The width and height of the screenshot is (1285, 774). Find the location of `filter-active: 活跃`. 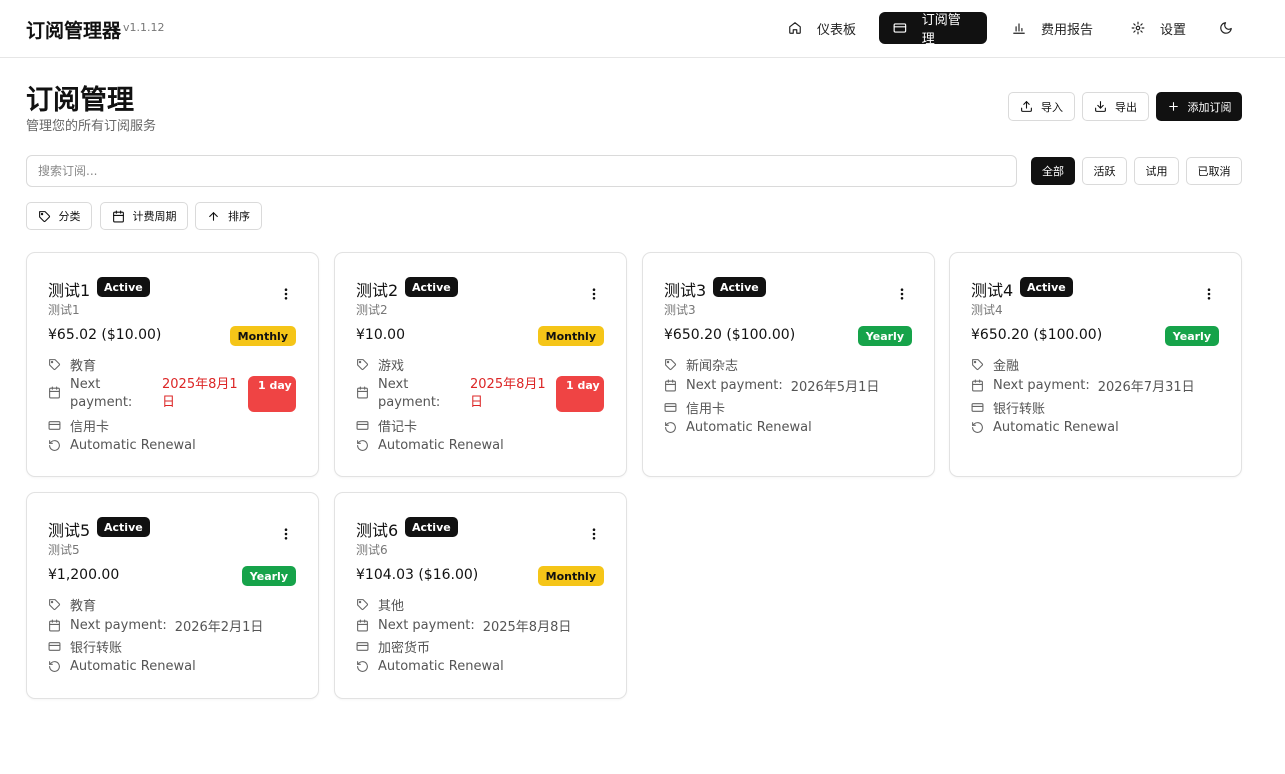

filter-active: 活跃 is located at coordinates (1104, 171).